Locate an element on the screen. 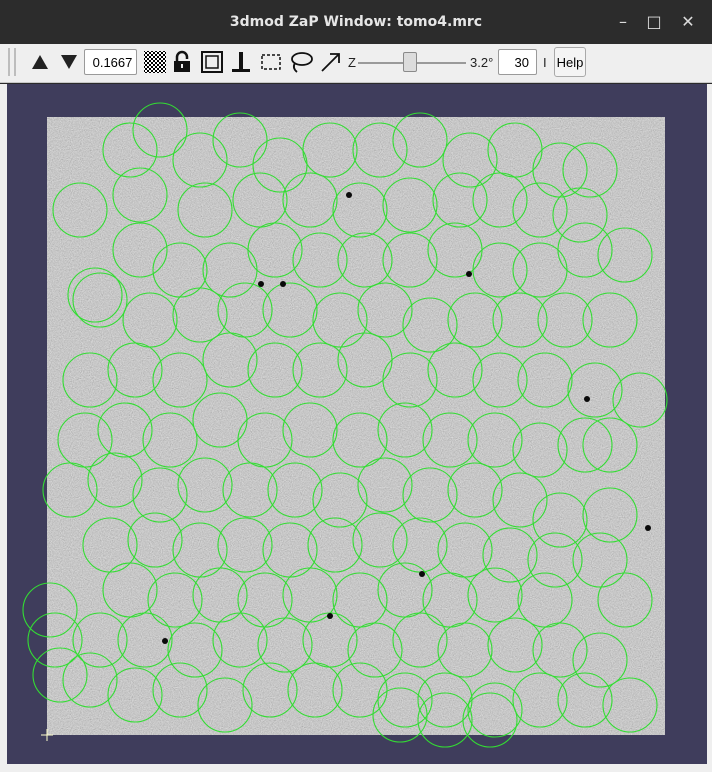 The width and height of the screenshot is (712, 772). zoom-input: 0.1667 is located at coordinates (110, 62).